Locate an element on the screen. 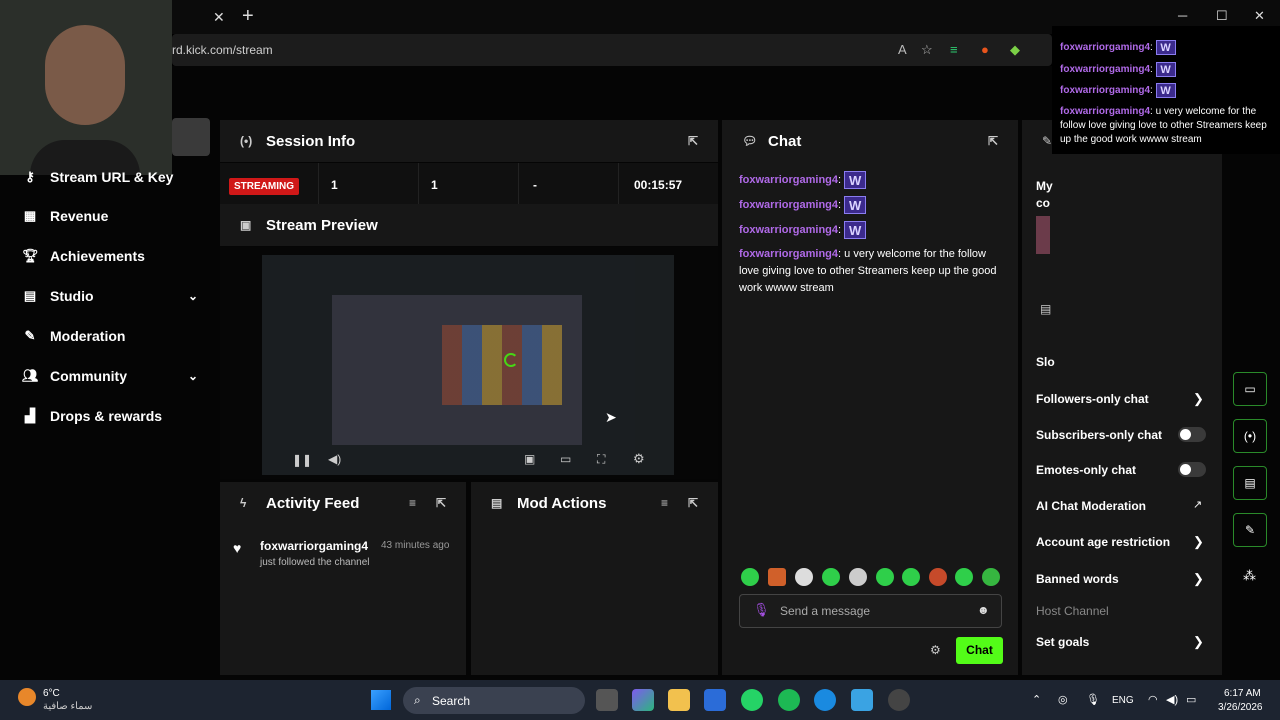 Image resolution: width=1280 pixels, height=720 pixels. task-view-icon is located at coordinates (607, 700).